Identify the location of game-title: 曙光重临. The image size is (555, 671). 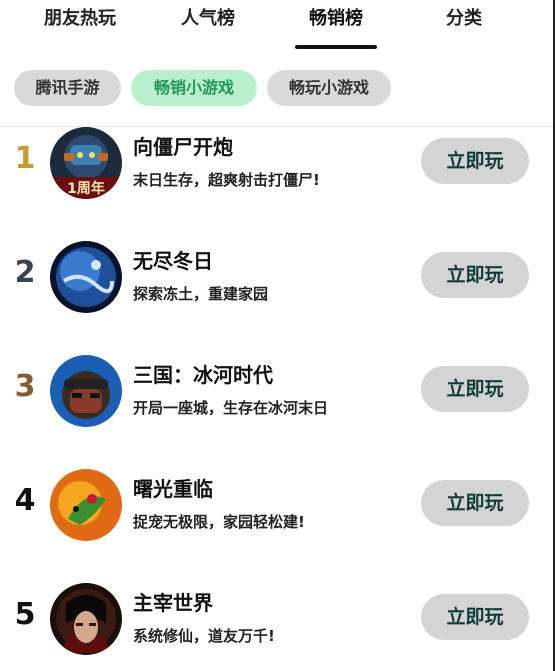
(173, 489).